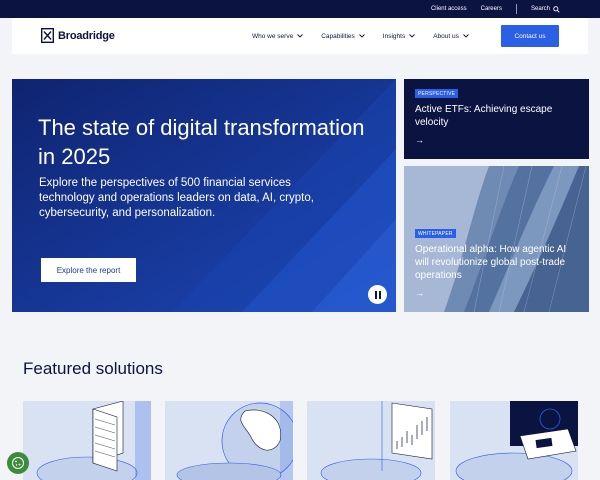 Image resolution: width=600 pixels, height=480 pixels. What do you see at coordinates (446, 36) in the screenshot?
I see `nav-label: About us` at bounding box center [446, 36].